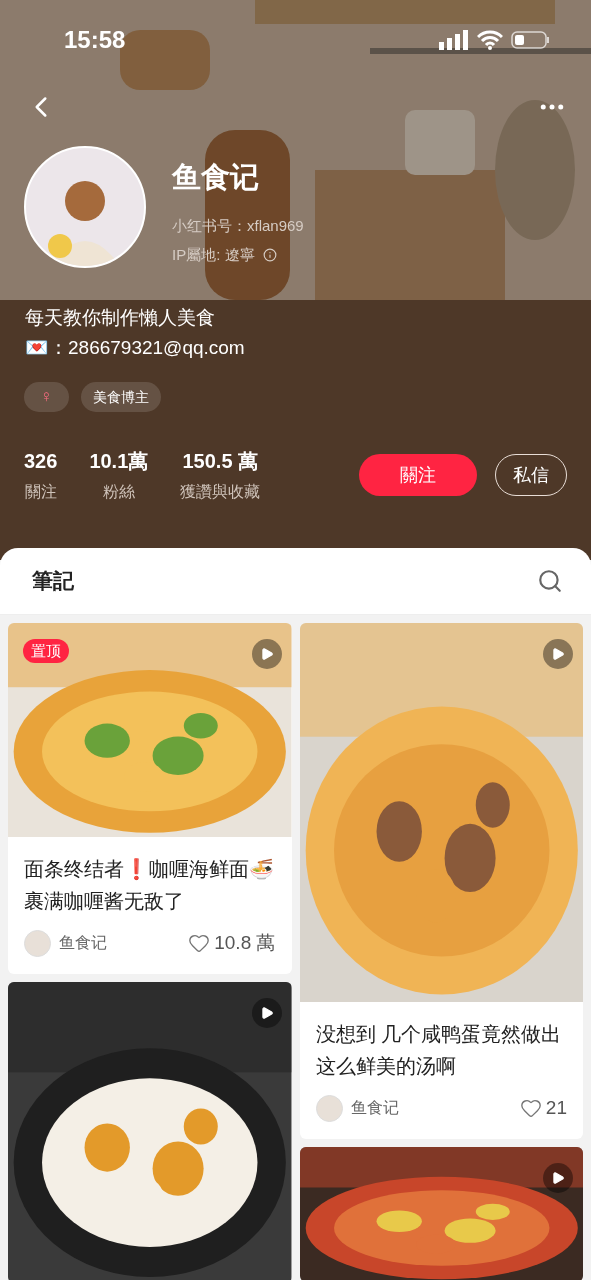  What do you see at coordinates (119, 461) in the screenshot?
I see `stat-value: 10.1萬` at bounding box center [119, 461].